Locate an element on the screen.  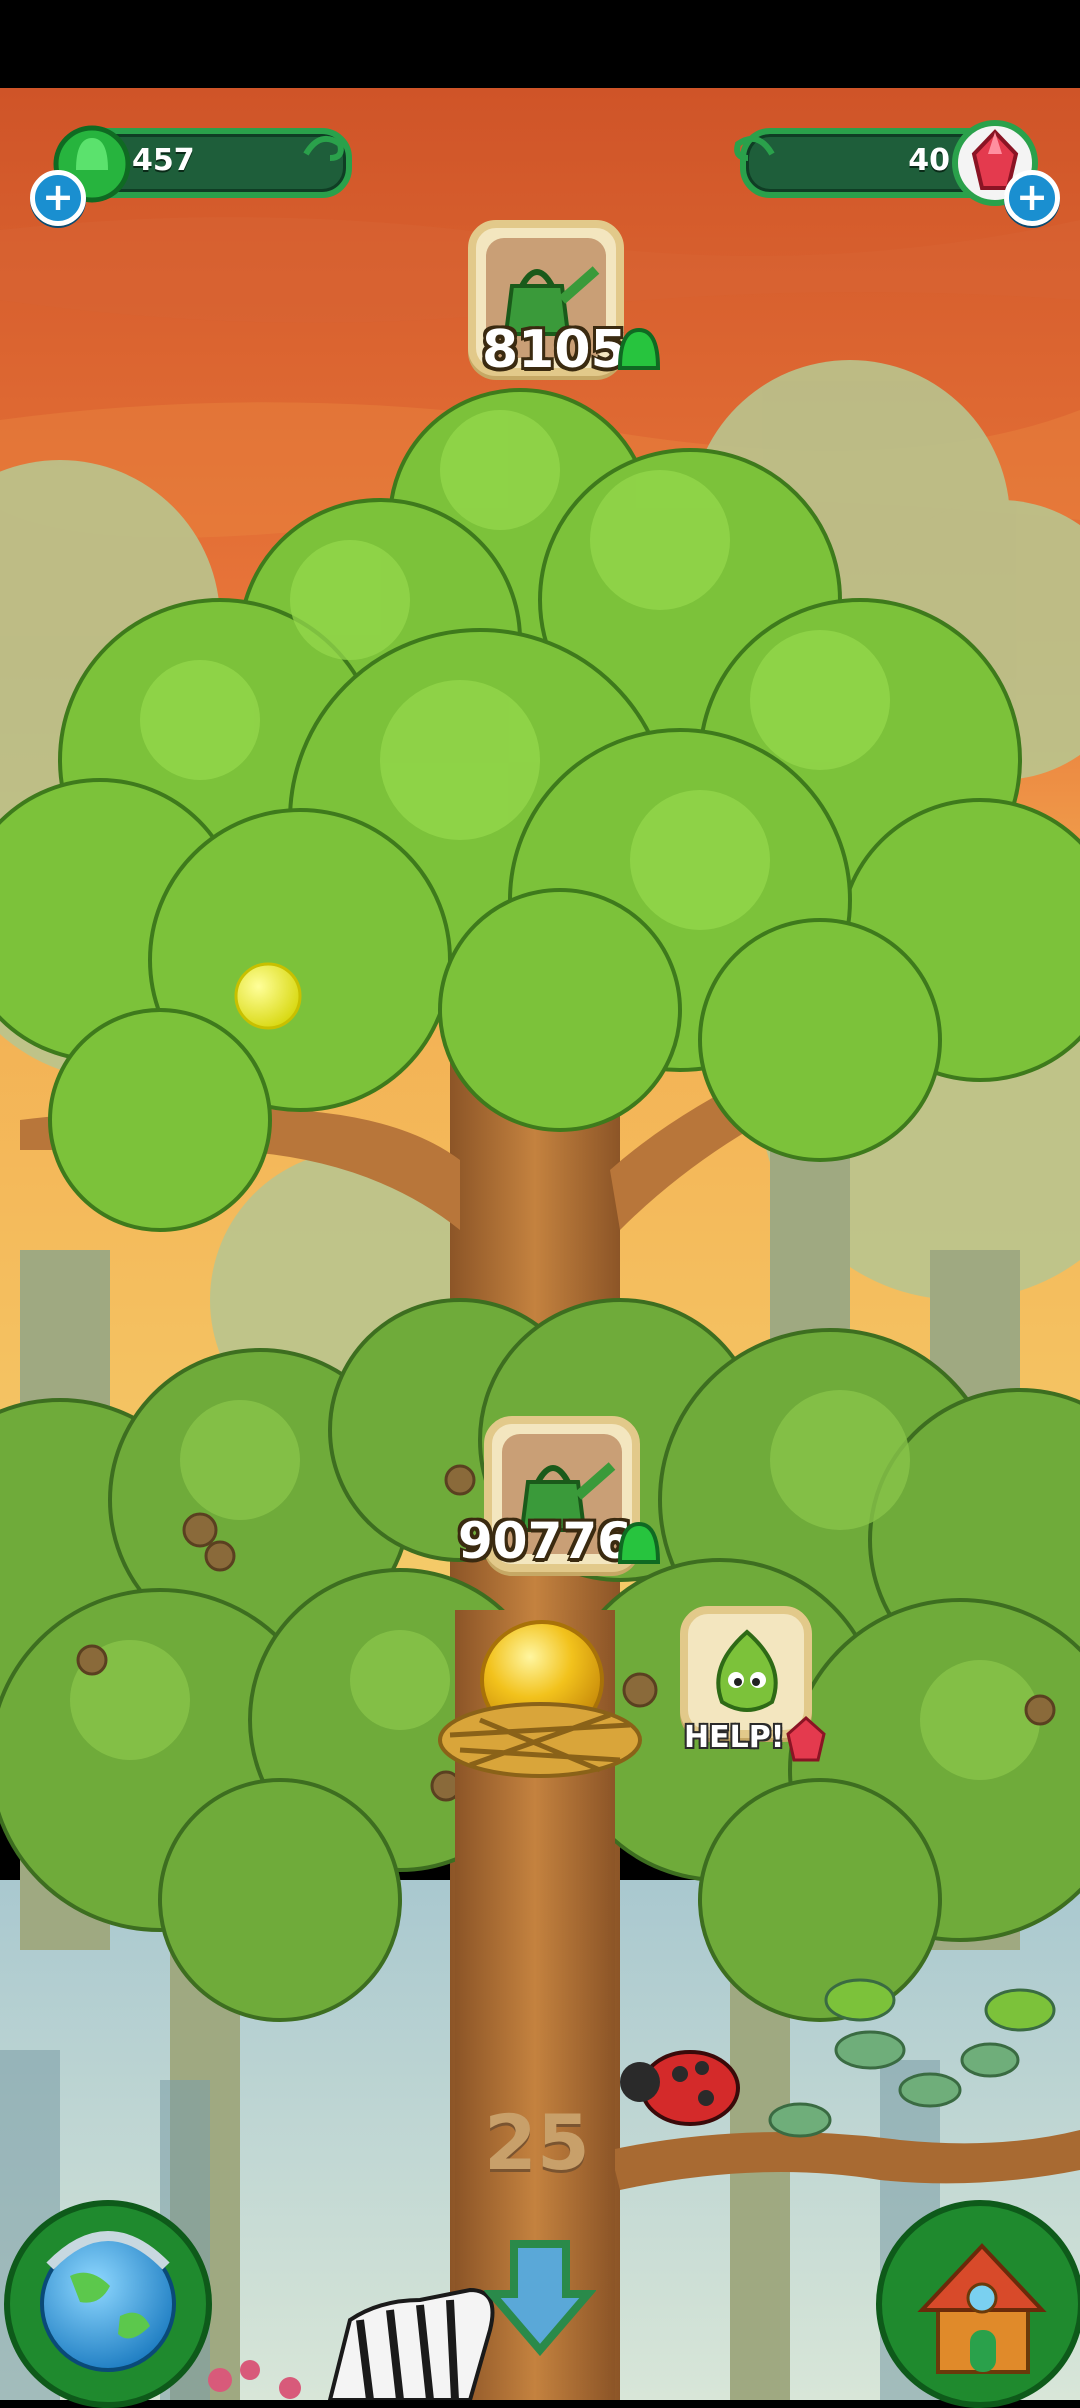
globe-button is located at coordinates (108, 2304).